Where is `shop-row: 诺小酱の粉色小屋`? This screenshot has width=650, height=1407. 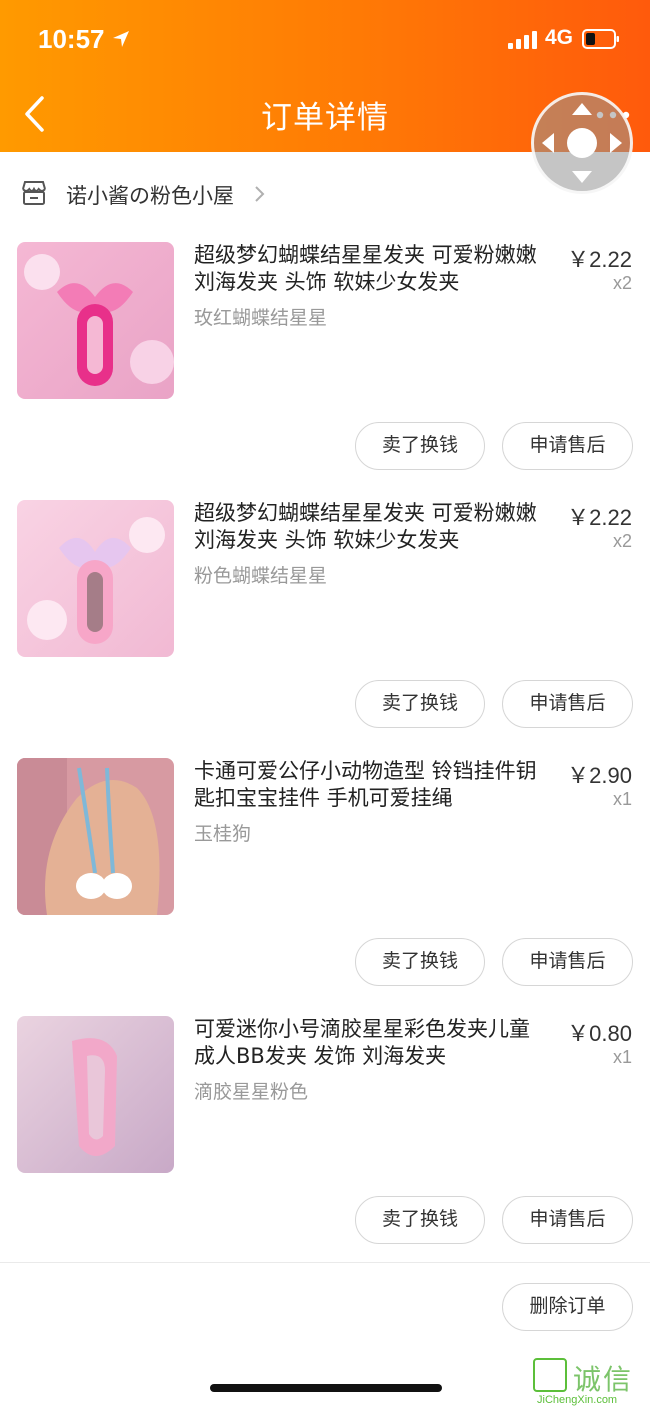 shop-row: 诺小酱の粉色小屋 is located at coordinates (325, 194).